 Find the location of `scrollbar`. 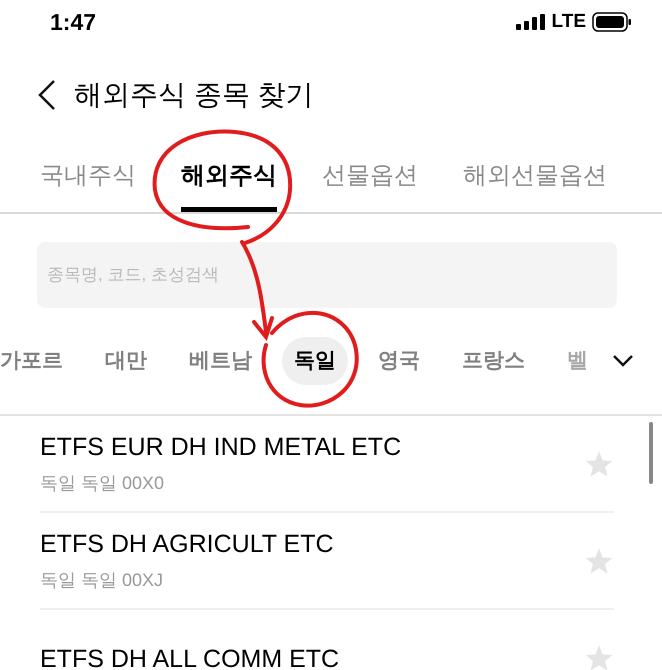

scrollbar is located at coordinates (651, 453).